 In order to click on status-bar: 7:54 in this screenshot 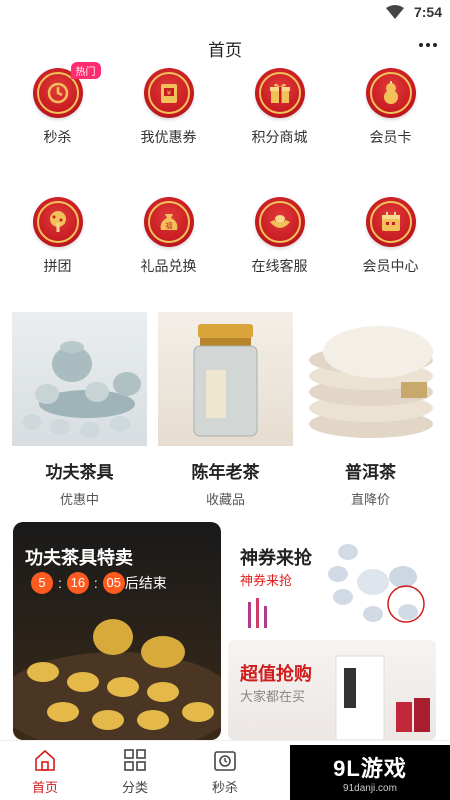, I will do `click(225, 13)`.